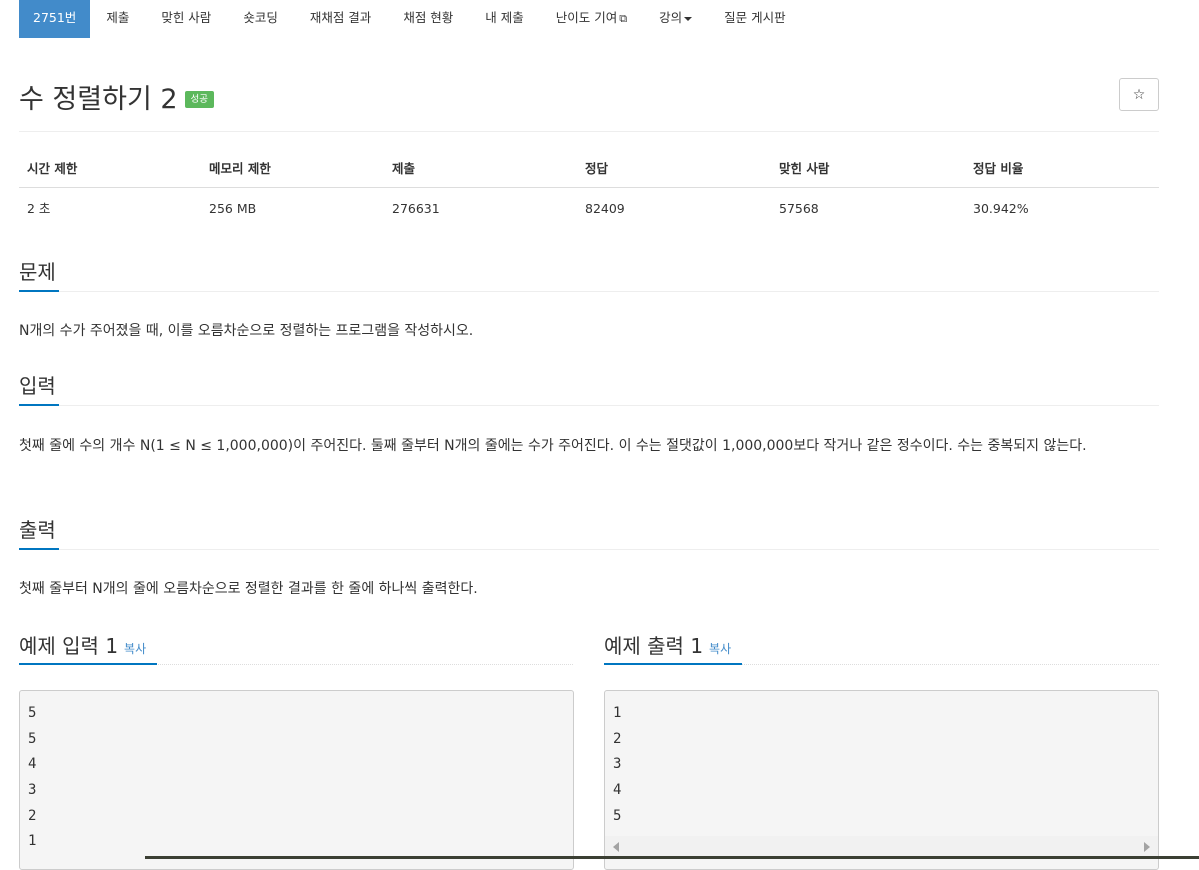  Describe the element at coordinates (673, 664) in the screenshot. I see `example-output-underline` at that location.